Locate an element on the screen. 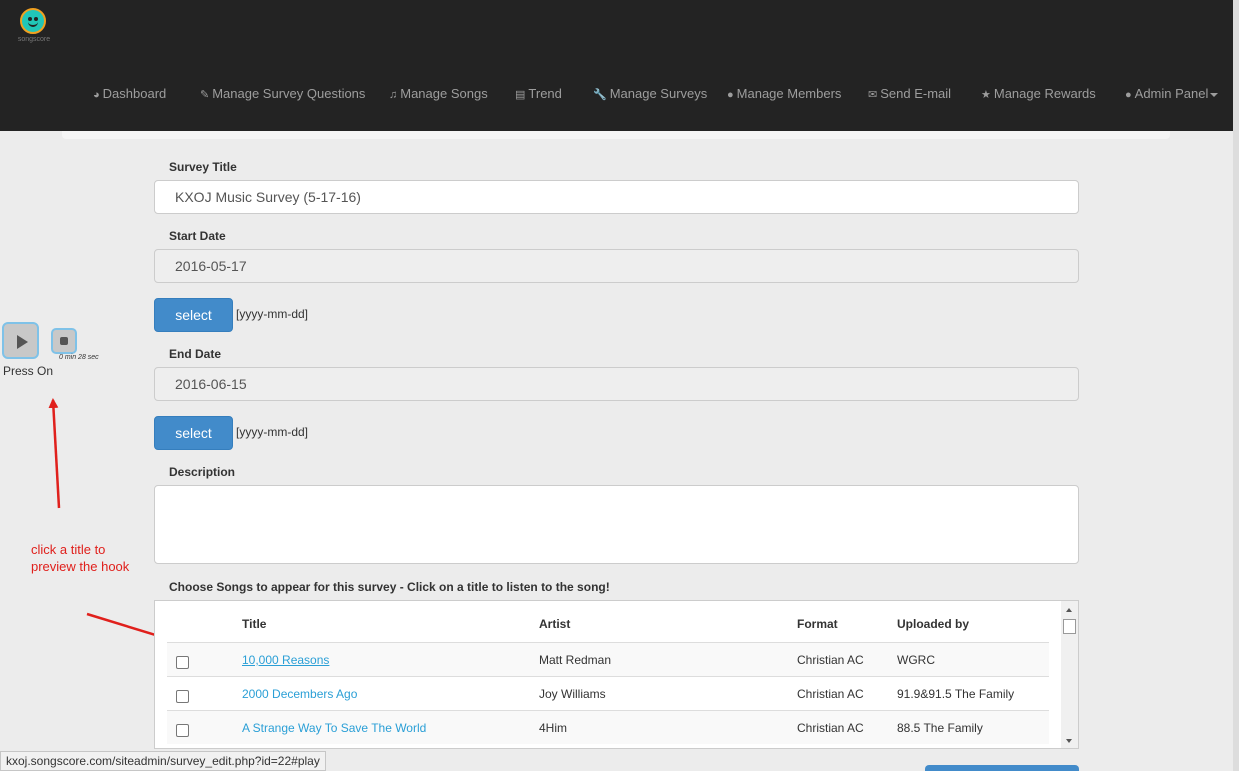  nav-manage-songs: ♫ Manage Songs is located at coordinates (438, 93).